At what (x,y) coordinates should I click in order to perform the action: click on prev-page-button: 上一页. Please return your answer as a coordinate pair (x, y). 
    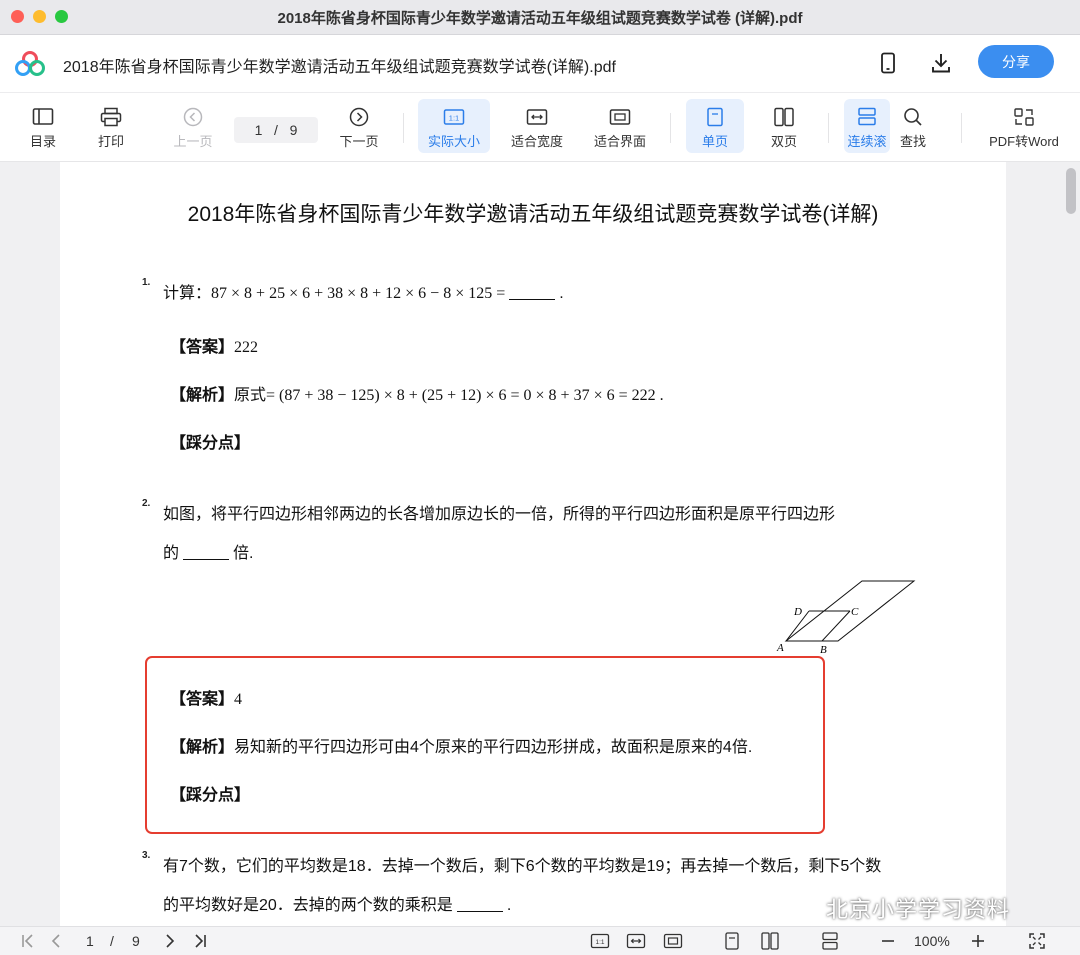
    Looking at the image, I should click on (193, 126).